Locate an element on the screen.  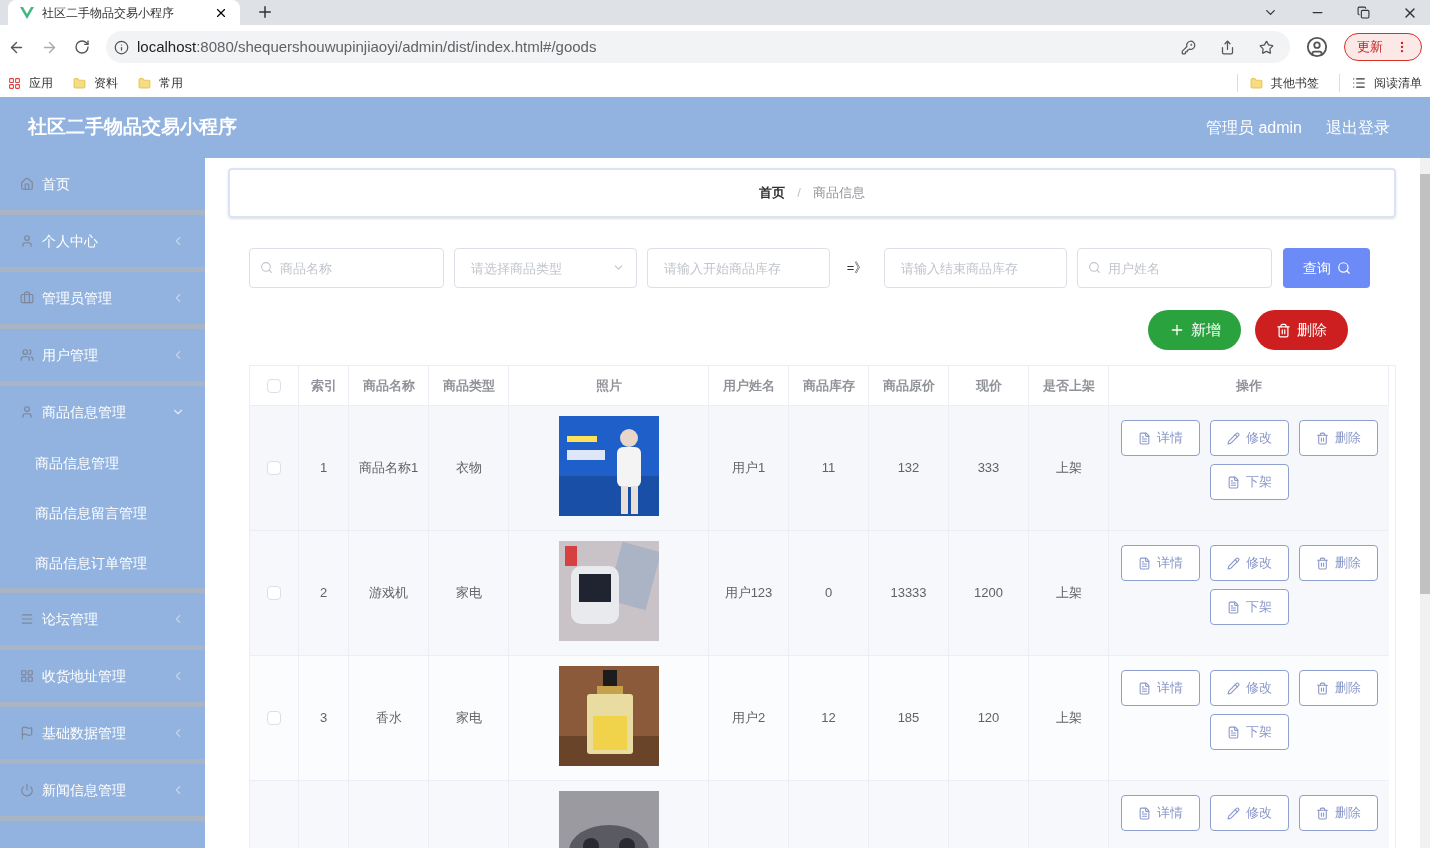
update-button: 更新 is located at coordinates (1383, 47).